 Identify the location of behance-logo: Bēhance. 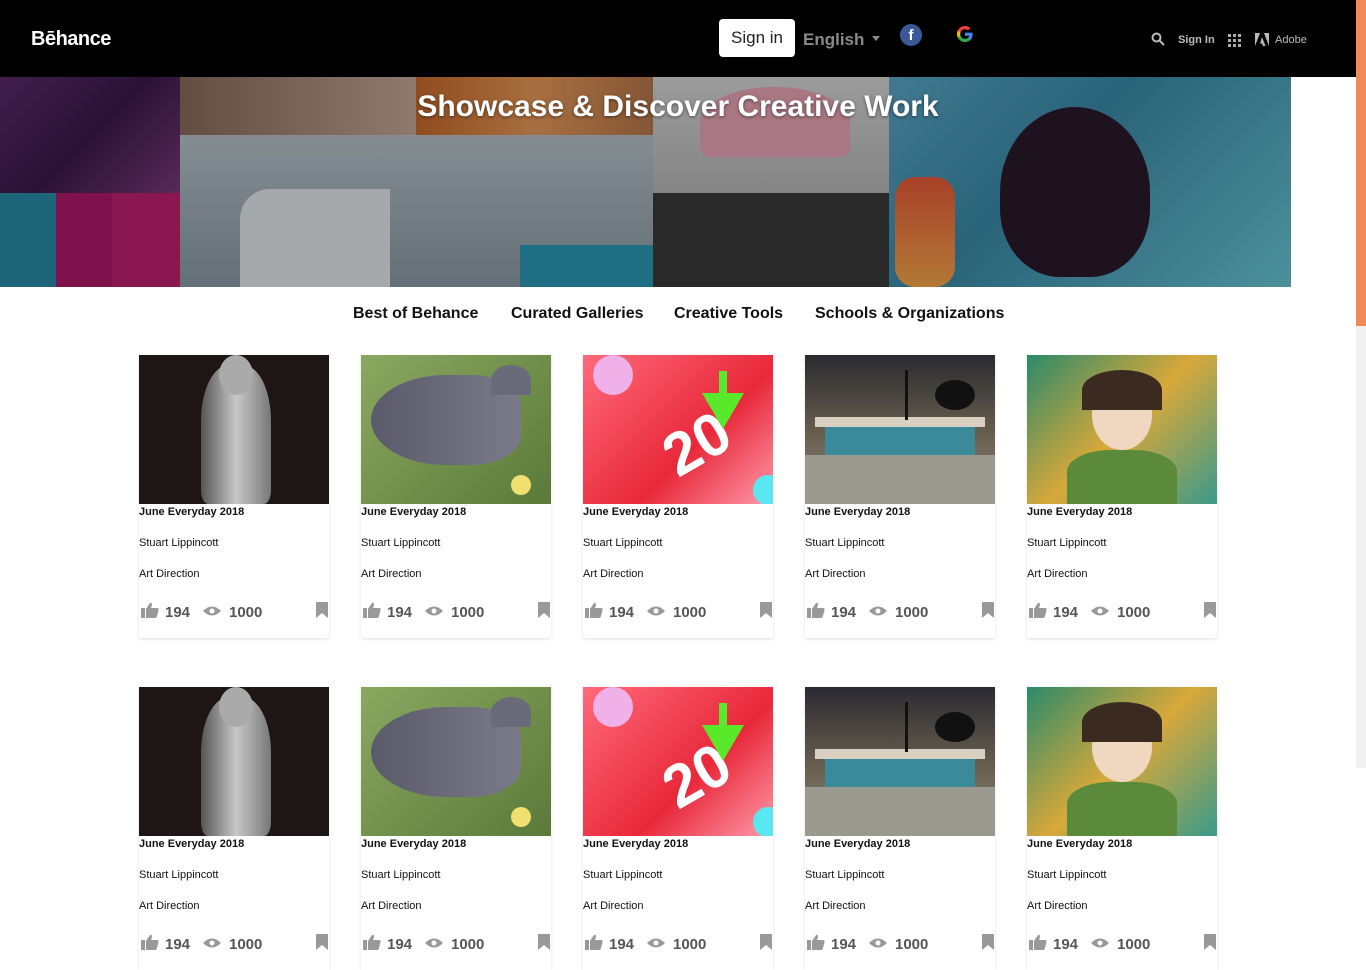
(71, 39).